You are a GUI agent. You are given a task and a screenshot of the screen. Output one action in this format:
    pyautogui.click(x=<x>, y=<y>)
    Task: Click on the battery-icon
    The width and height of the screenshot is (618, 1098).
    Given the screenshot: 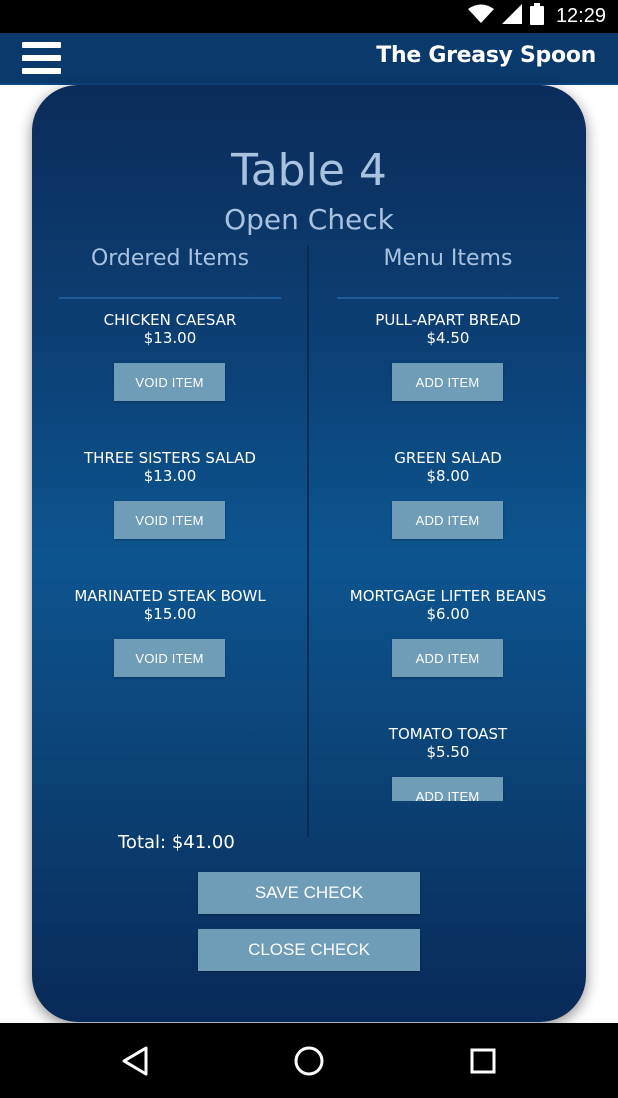 What is the action you would take?
    pyautogui.click(x=536, y=16)
    